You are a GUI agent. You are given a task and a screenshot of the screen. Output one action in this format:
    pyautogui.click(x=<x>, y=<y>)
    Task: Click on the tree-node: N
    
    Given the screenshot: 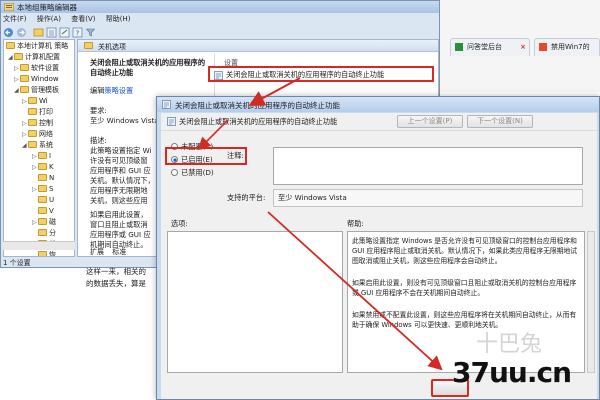 What is the action you would take?
    pyautogui.click(x=43, y=178)
    